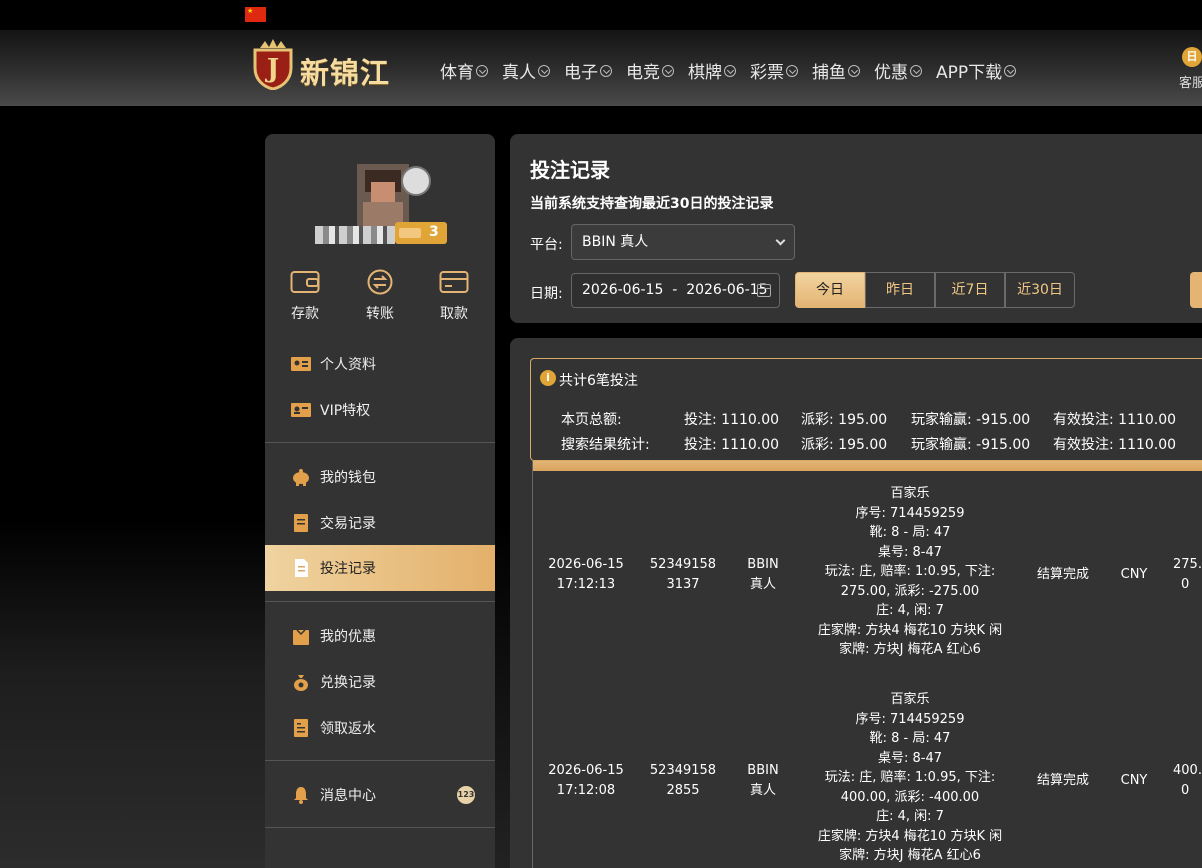  What do you see at coordinates (416, 181) in the screenshot?
I see `avatar-edit-icon` at bounding box center [416, 181].